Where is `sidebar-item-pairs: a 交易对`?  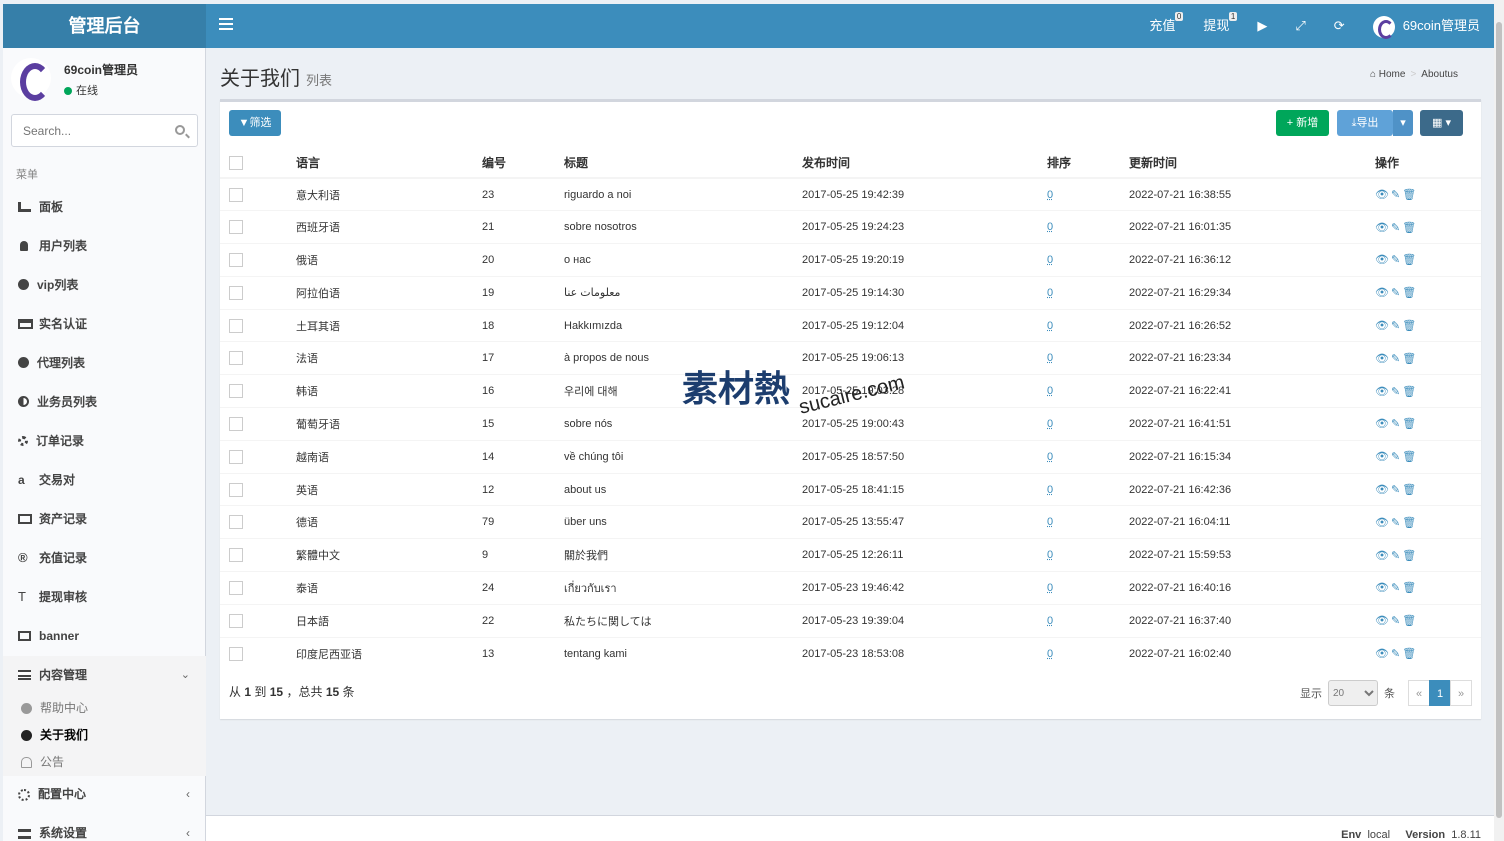 sidebar-item-pairs: a 交易对 is located at coordinates (104, 480).